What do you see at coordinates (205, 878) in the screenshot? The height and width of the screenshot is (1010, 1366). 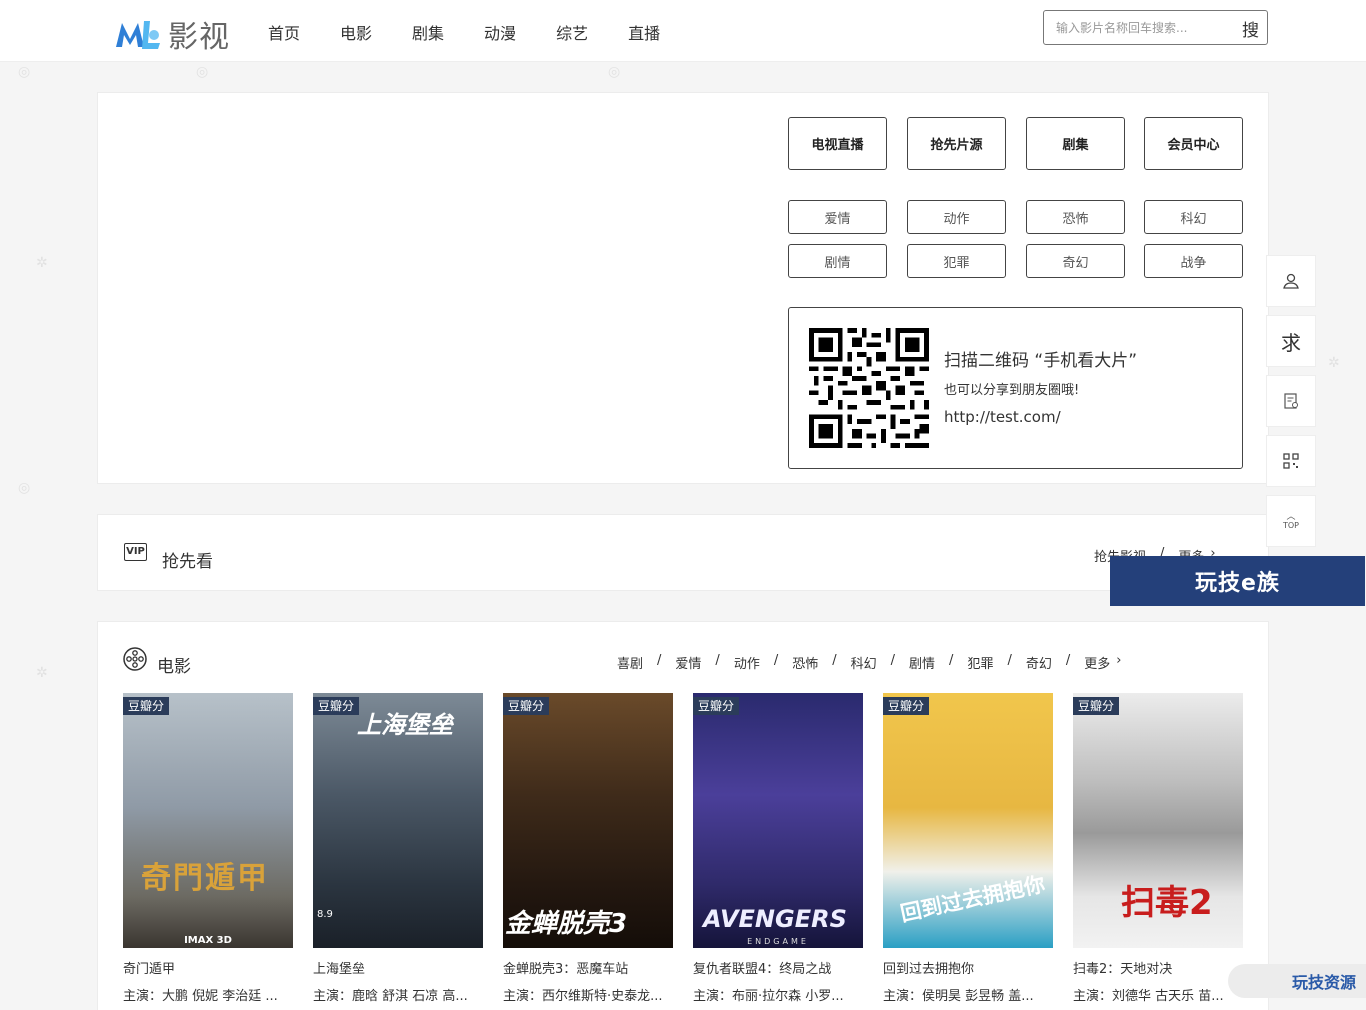 I see `poster-title-art: 奇門遁甲` at bounding box center [205, 878].